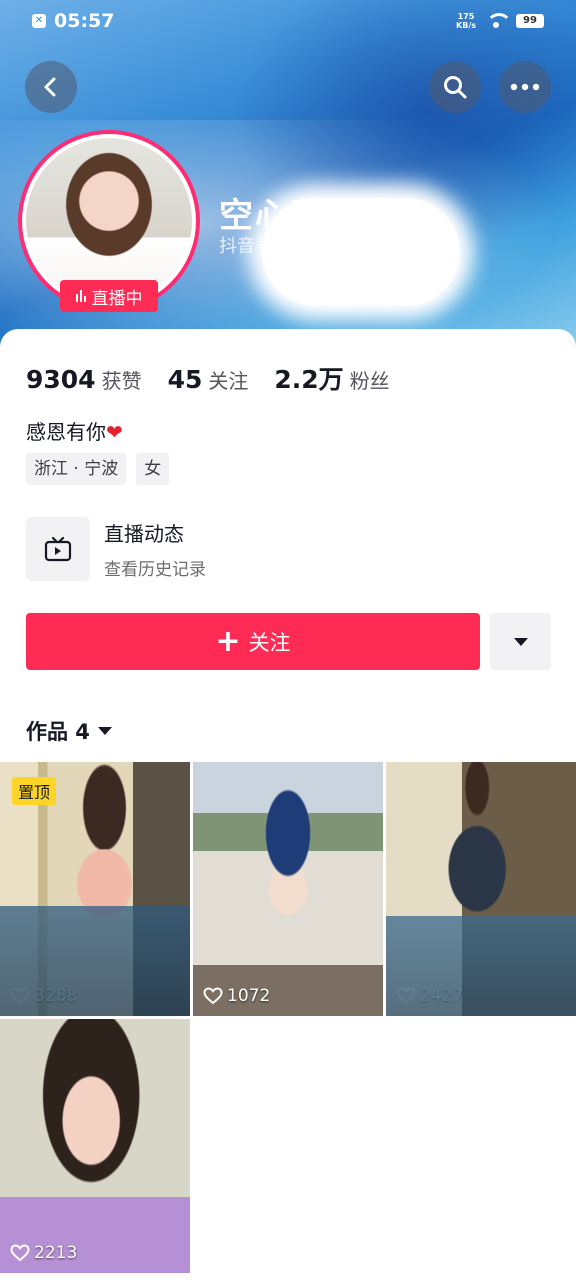  I want to click on likes-count: 2427, so click(442, 996).